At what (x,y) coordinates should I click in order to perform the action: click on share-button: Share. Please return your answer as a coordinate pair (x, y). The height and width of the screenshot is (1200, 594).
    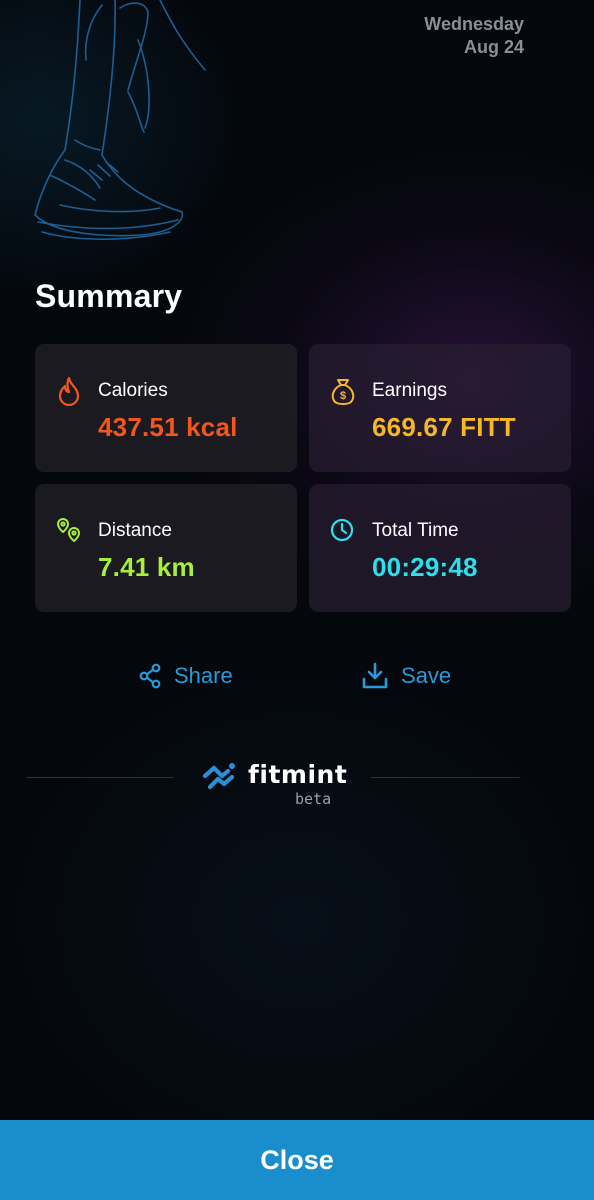
    Looking at the image, I should click on (185, 676).